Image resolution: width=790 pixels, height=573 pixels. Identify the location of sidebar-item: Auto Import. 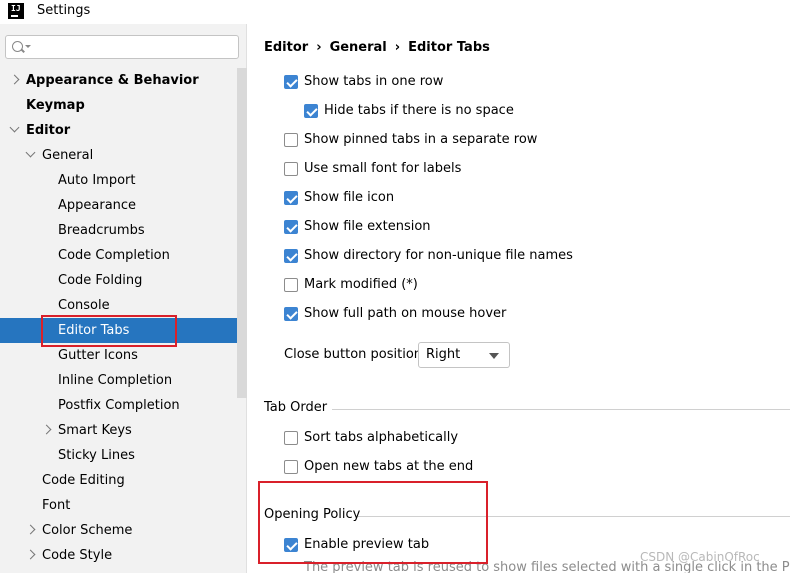
(123, 180).